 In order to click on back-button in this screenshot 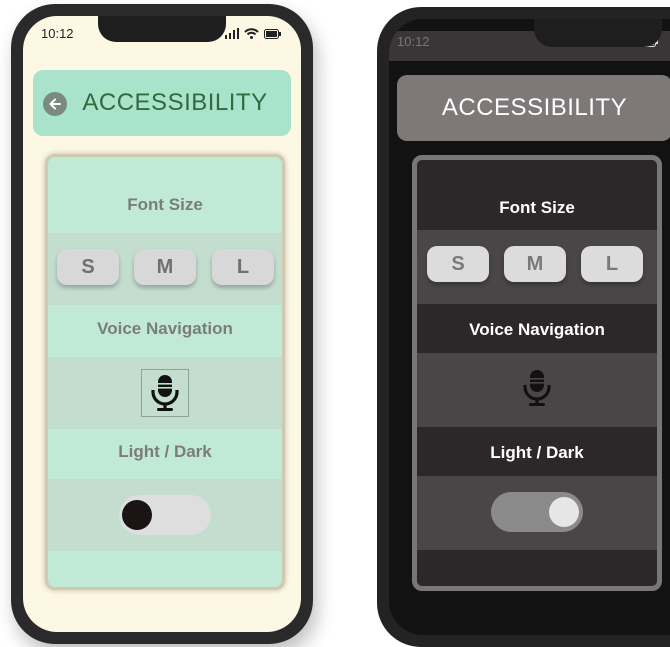, I will do `click(55, 104)`.